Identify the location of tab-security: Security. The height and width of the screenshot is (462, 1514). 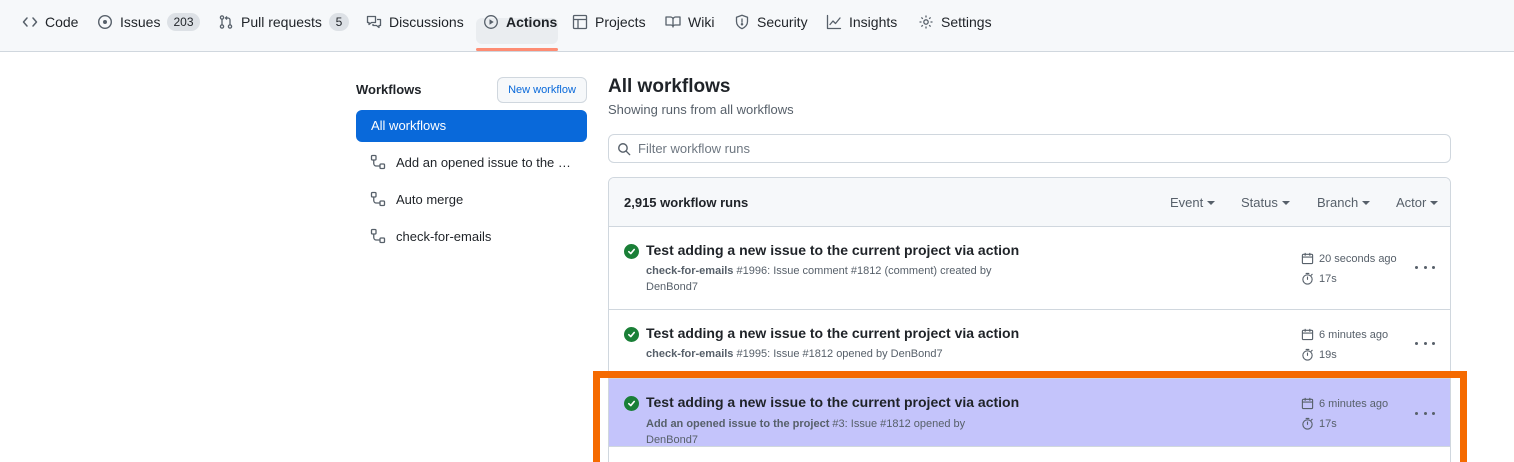
(771, 30).